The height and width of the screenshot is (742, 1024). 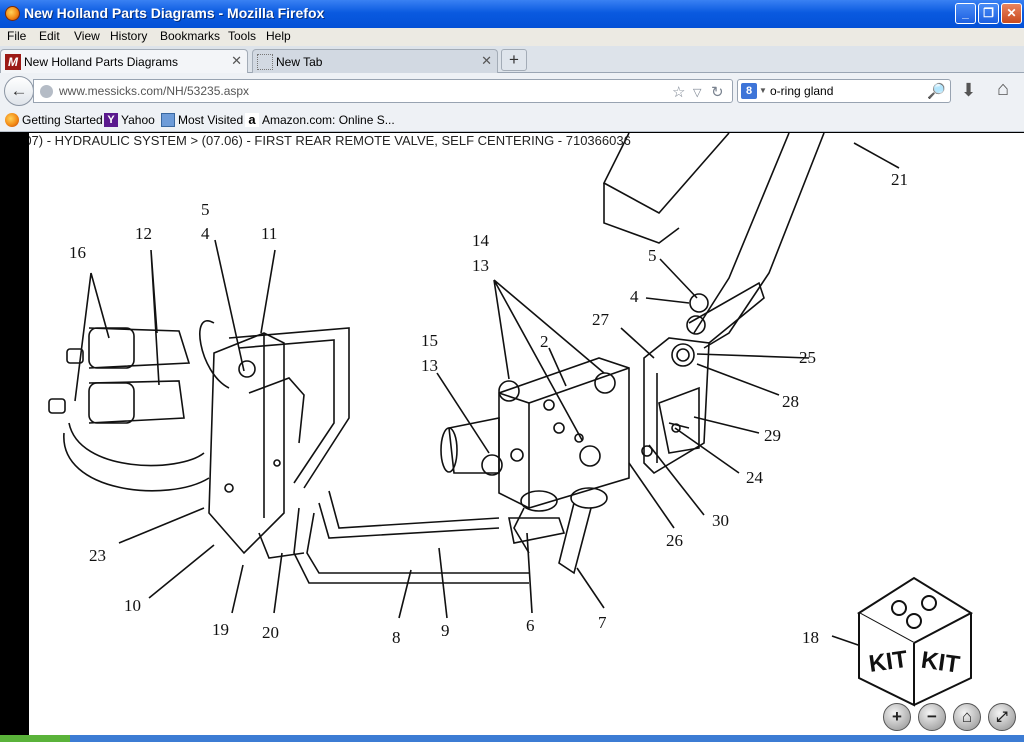 I want to click on minimize-button: _, so click(x=965, y=13).